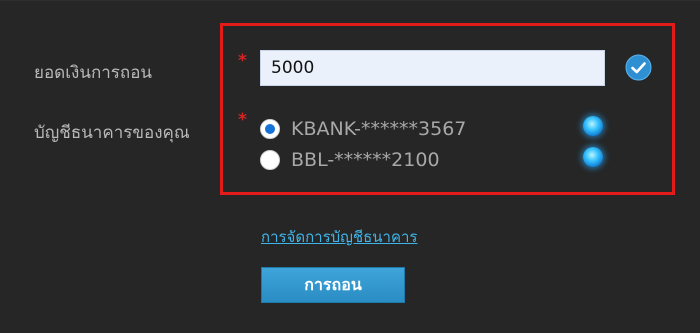 The image size is (700, 333). Describe the element at coordinates (638, 67) in the screenshot. I see `check-circle-icon` at that location.